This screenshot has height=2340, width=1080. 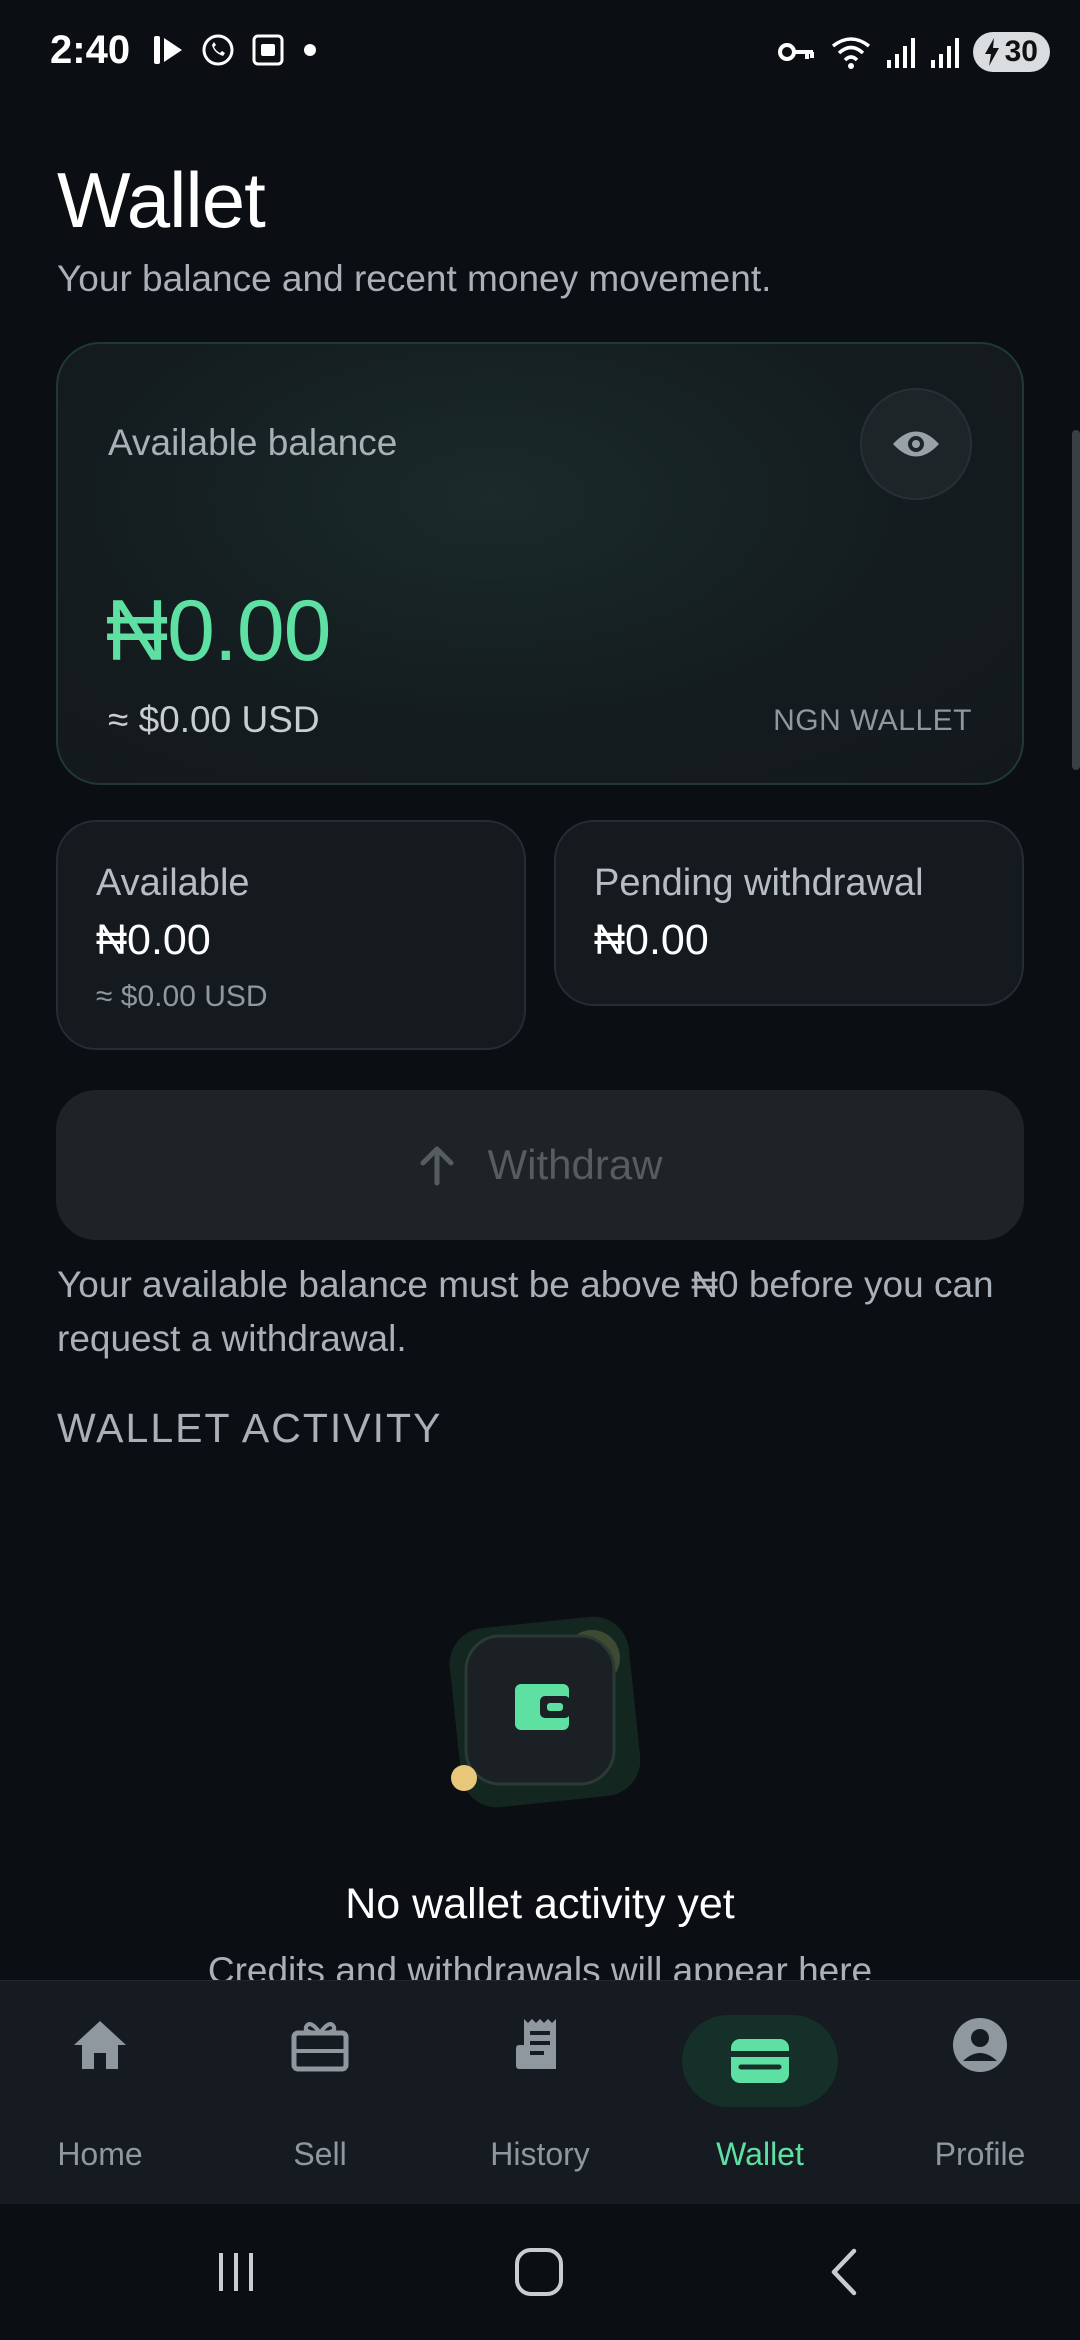 I want to click on nav-icon-wrap-wallet, so click(x=760, y=2061).